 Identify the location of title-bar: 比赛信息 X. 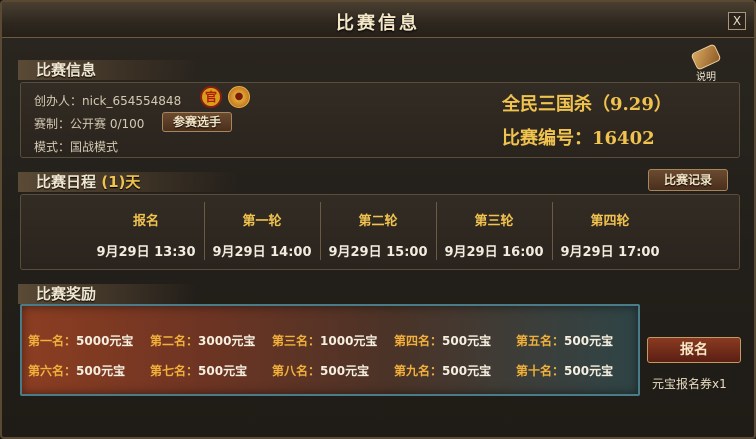
(378, 20).